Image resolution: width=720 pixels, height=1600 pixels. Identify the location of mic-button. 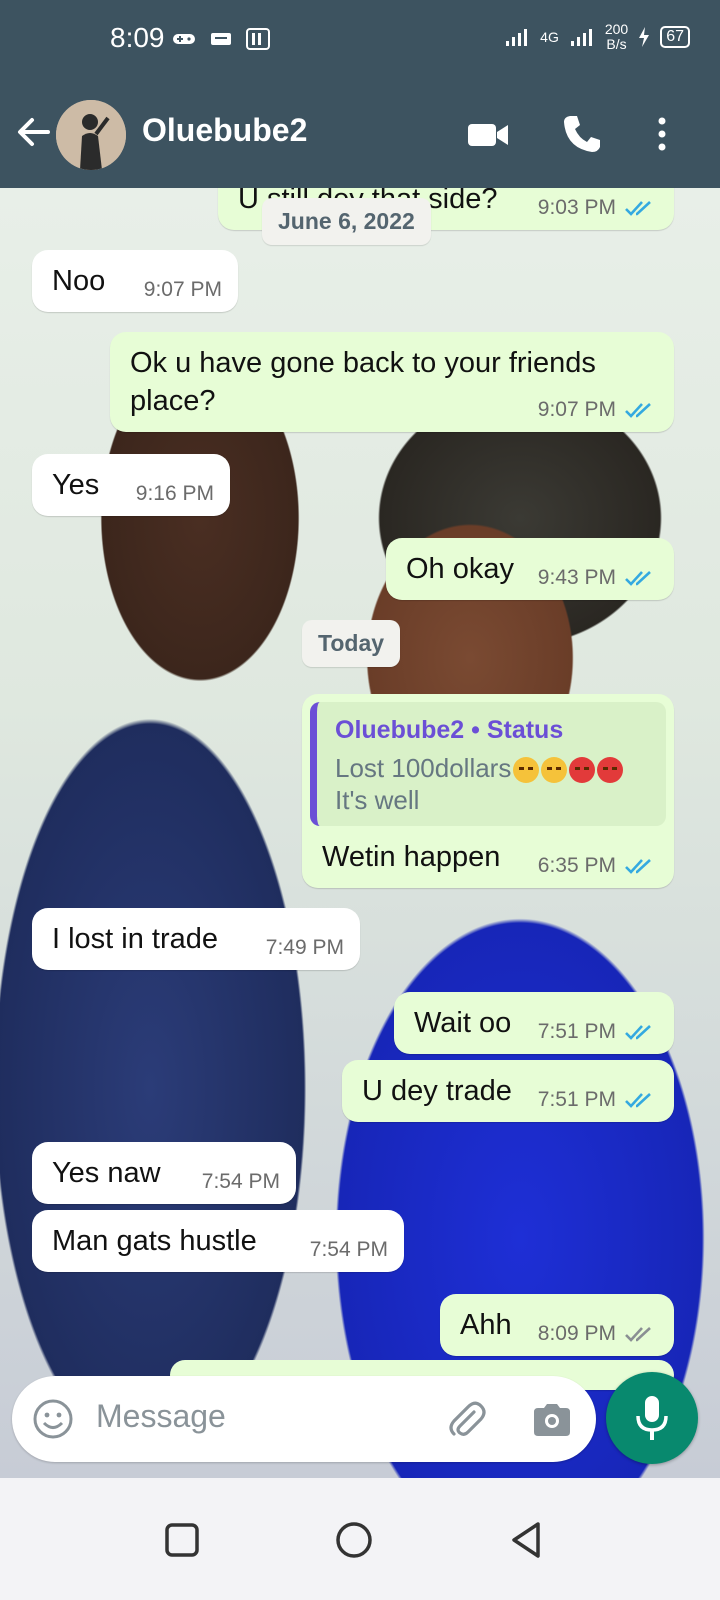
(652, 1418).